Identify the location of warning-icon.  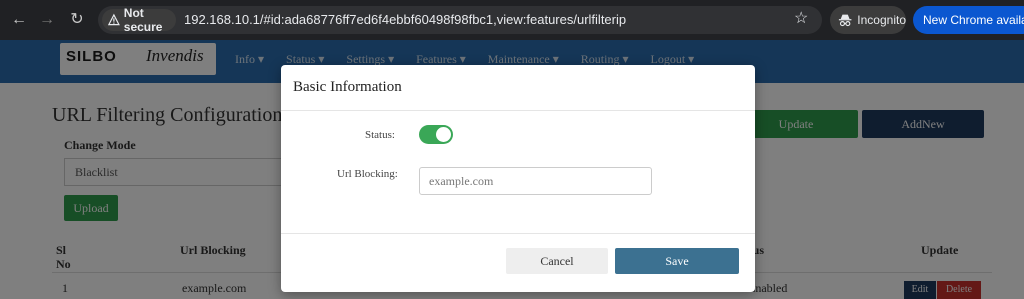
(114, 19).